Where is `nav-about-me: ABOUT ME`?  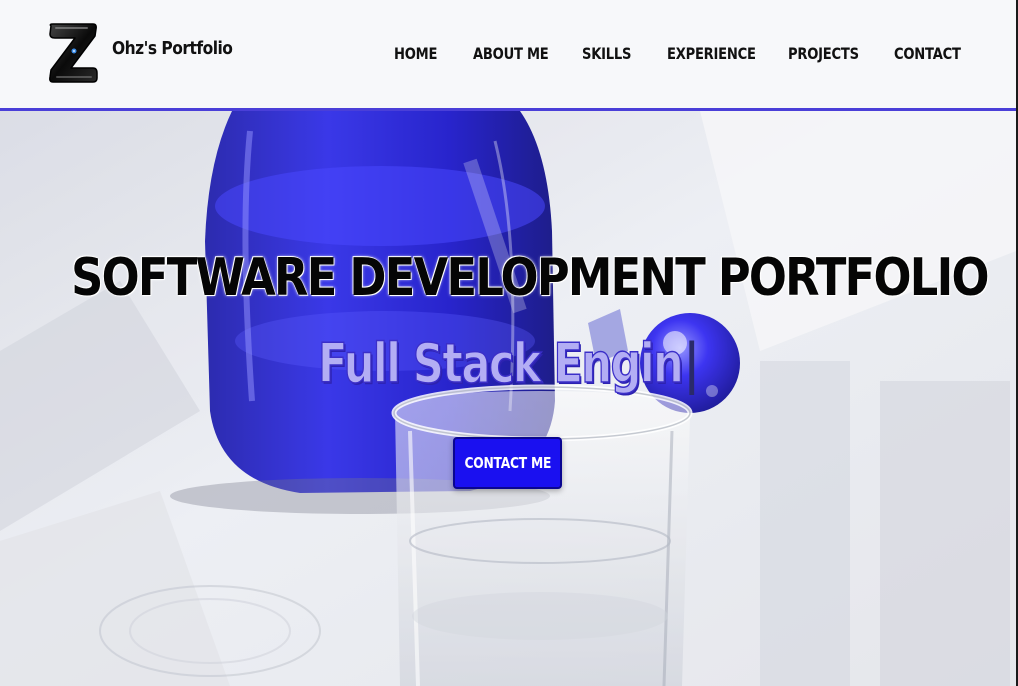
nav-about-me: ABOUT ME is located at coordinates (511, 53).